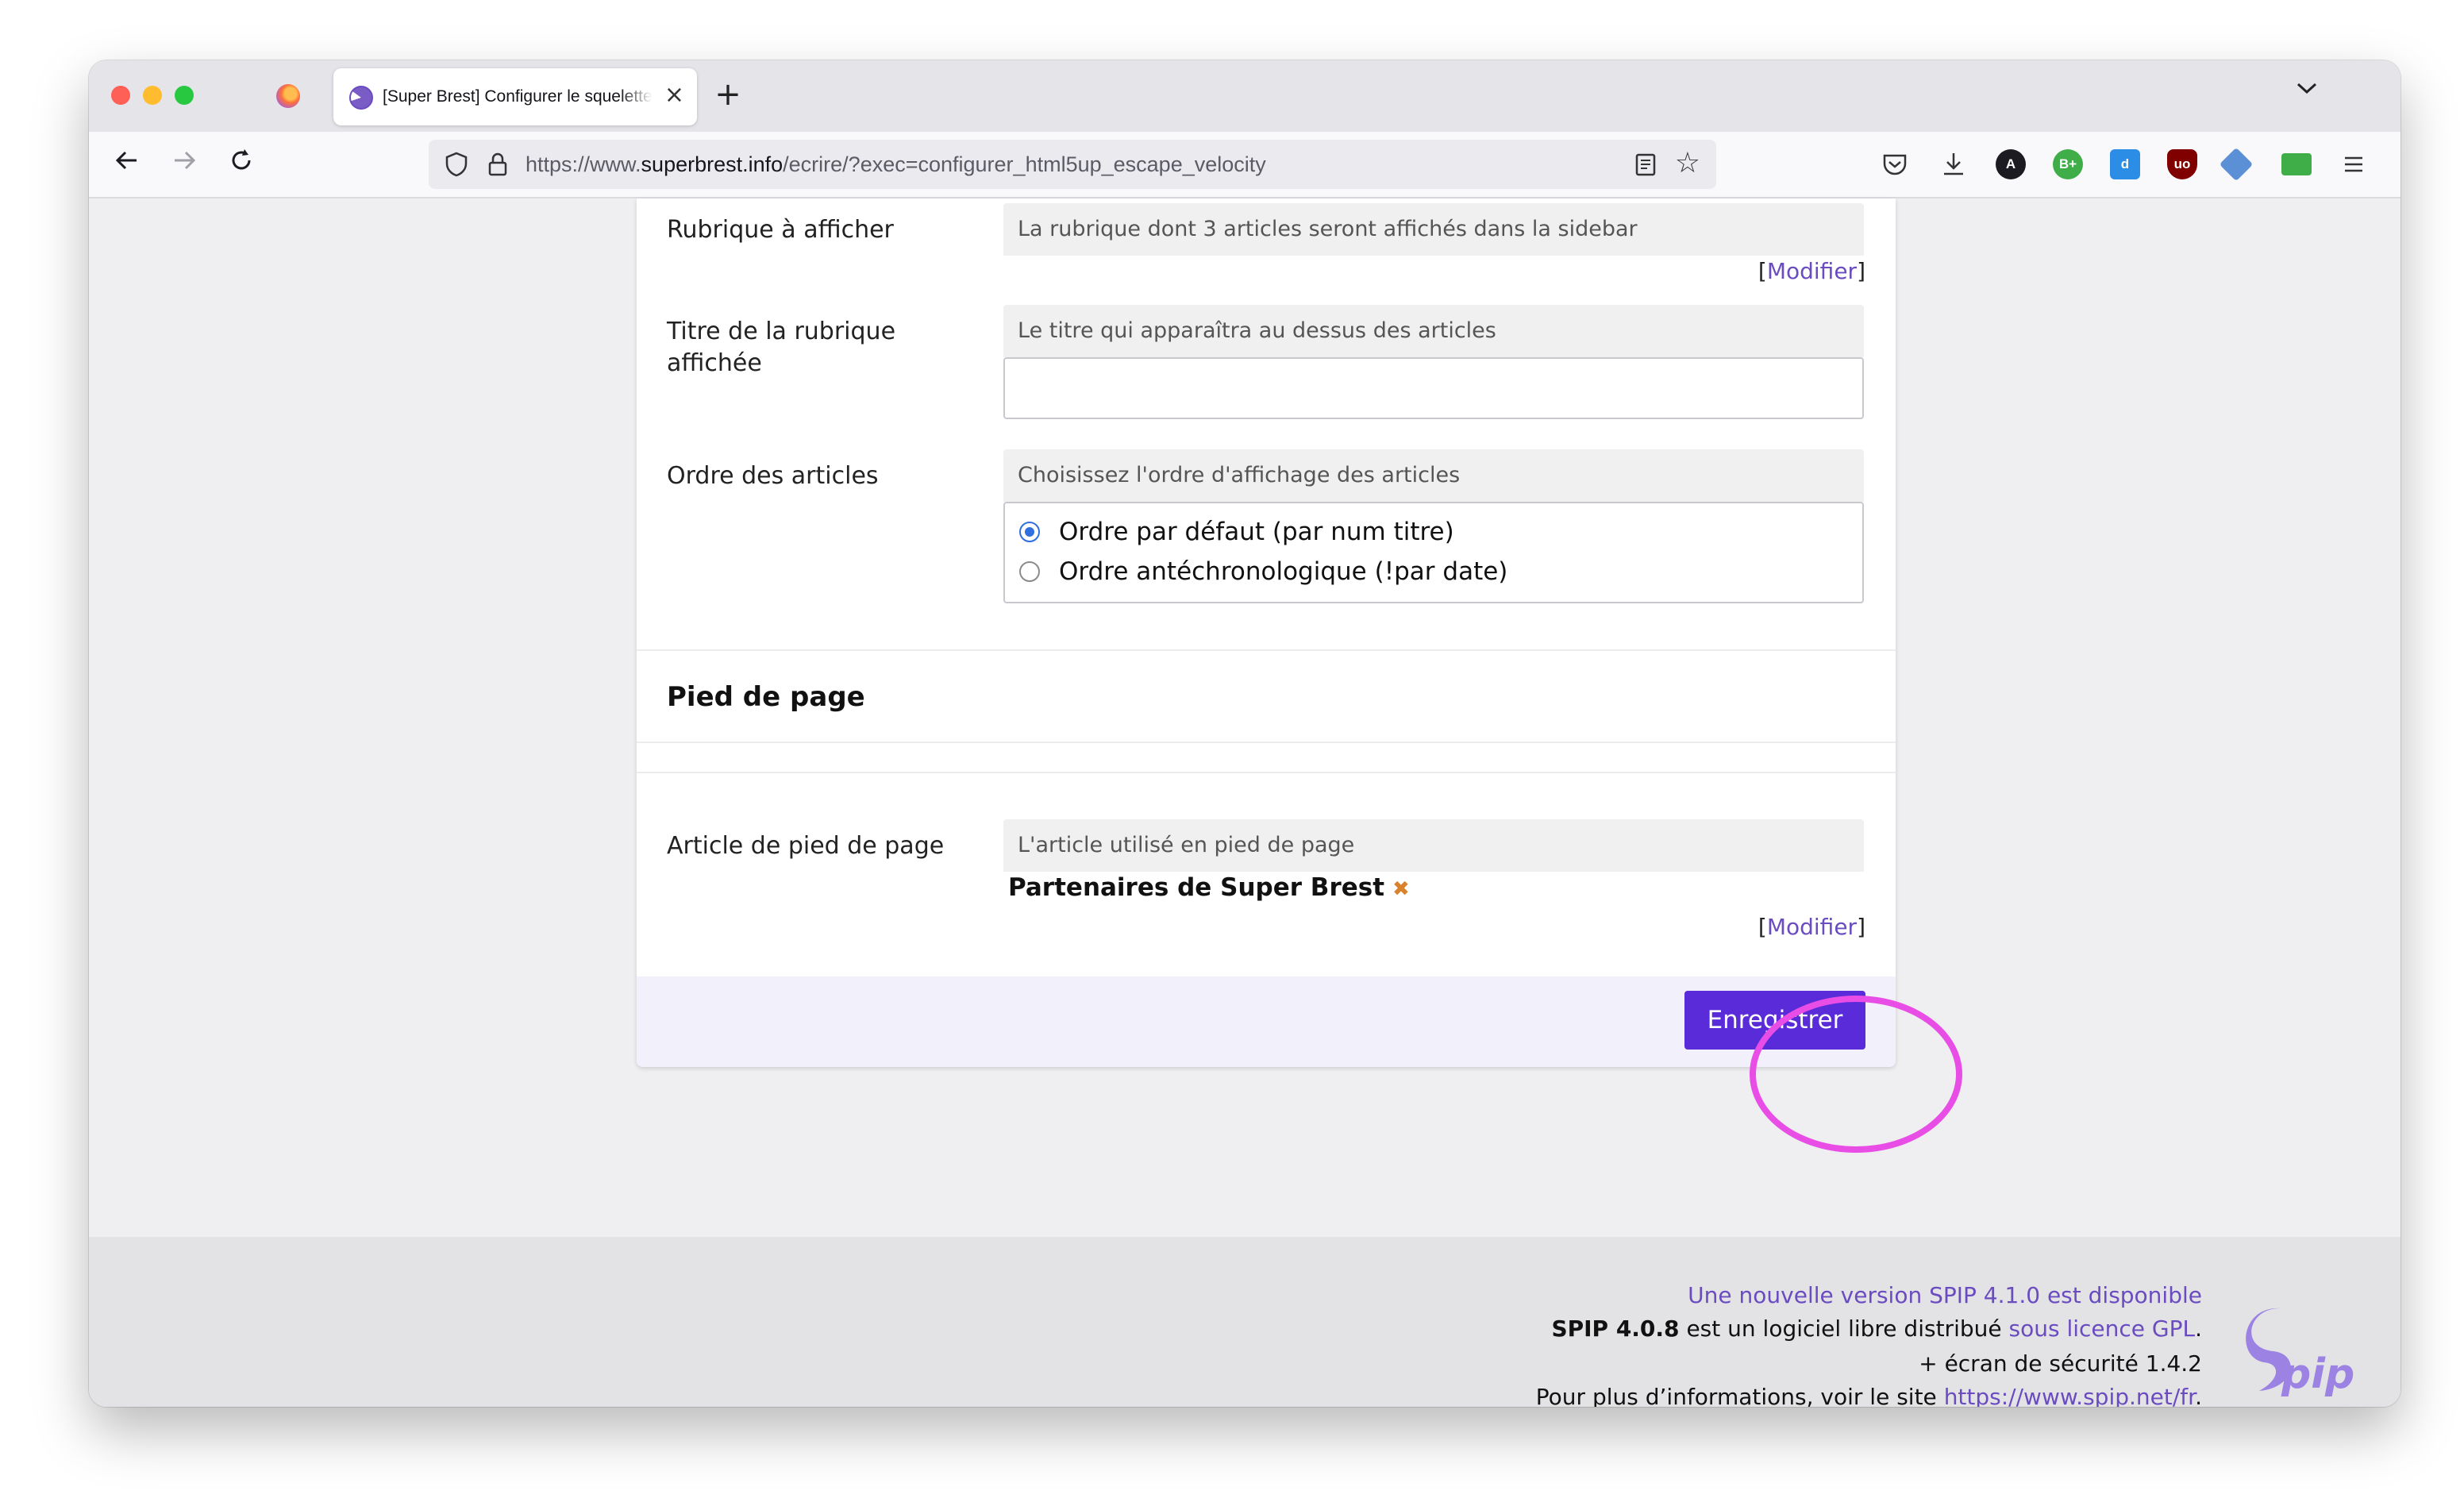  What do you see at coordinates (2317, 1374) in the screenshot?
I see `svg-text: pip` at bounding box center [2317, 1374].